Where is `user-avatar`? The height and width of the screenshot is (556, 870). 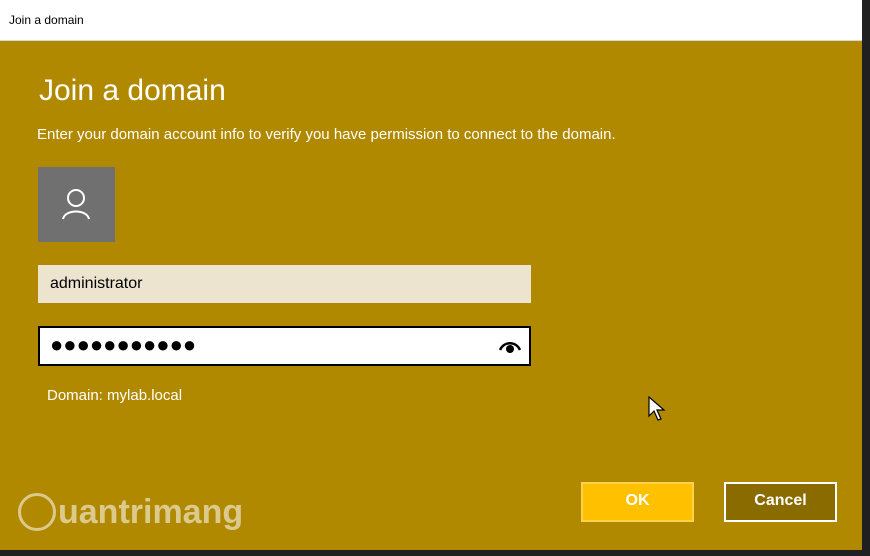
user-avatar is located at coordinates (76, 204).